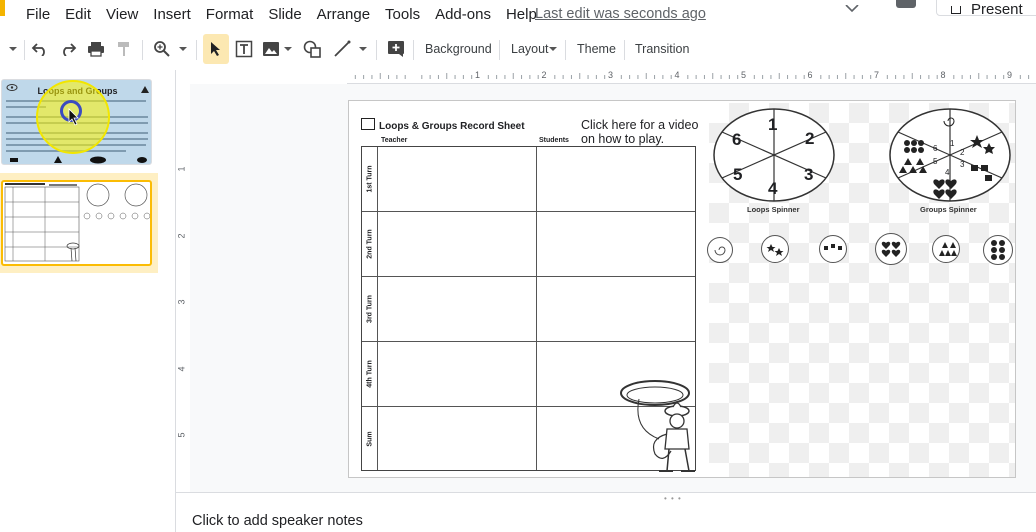  Describe the element at coordinates (396, 49) in the screenshot. I see `insert-comment-icon` at that location.